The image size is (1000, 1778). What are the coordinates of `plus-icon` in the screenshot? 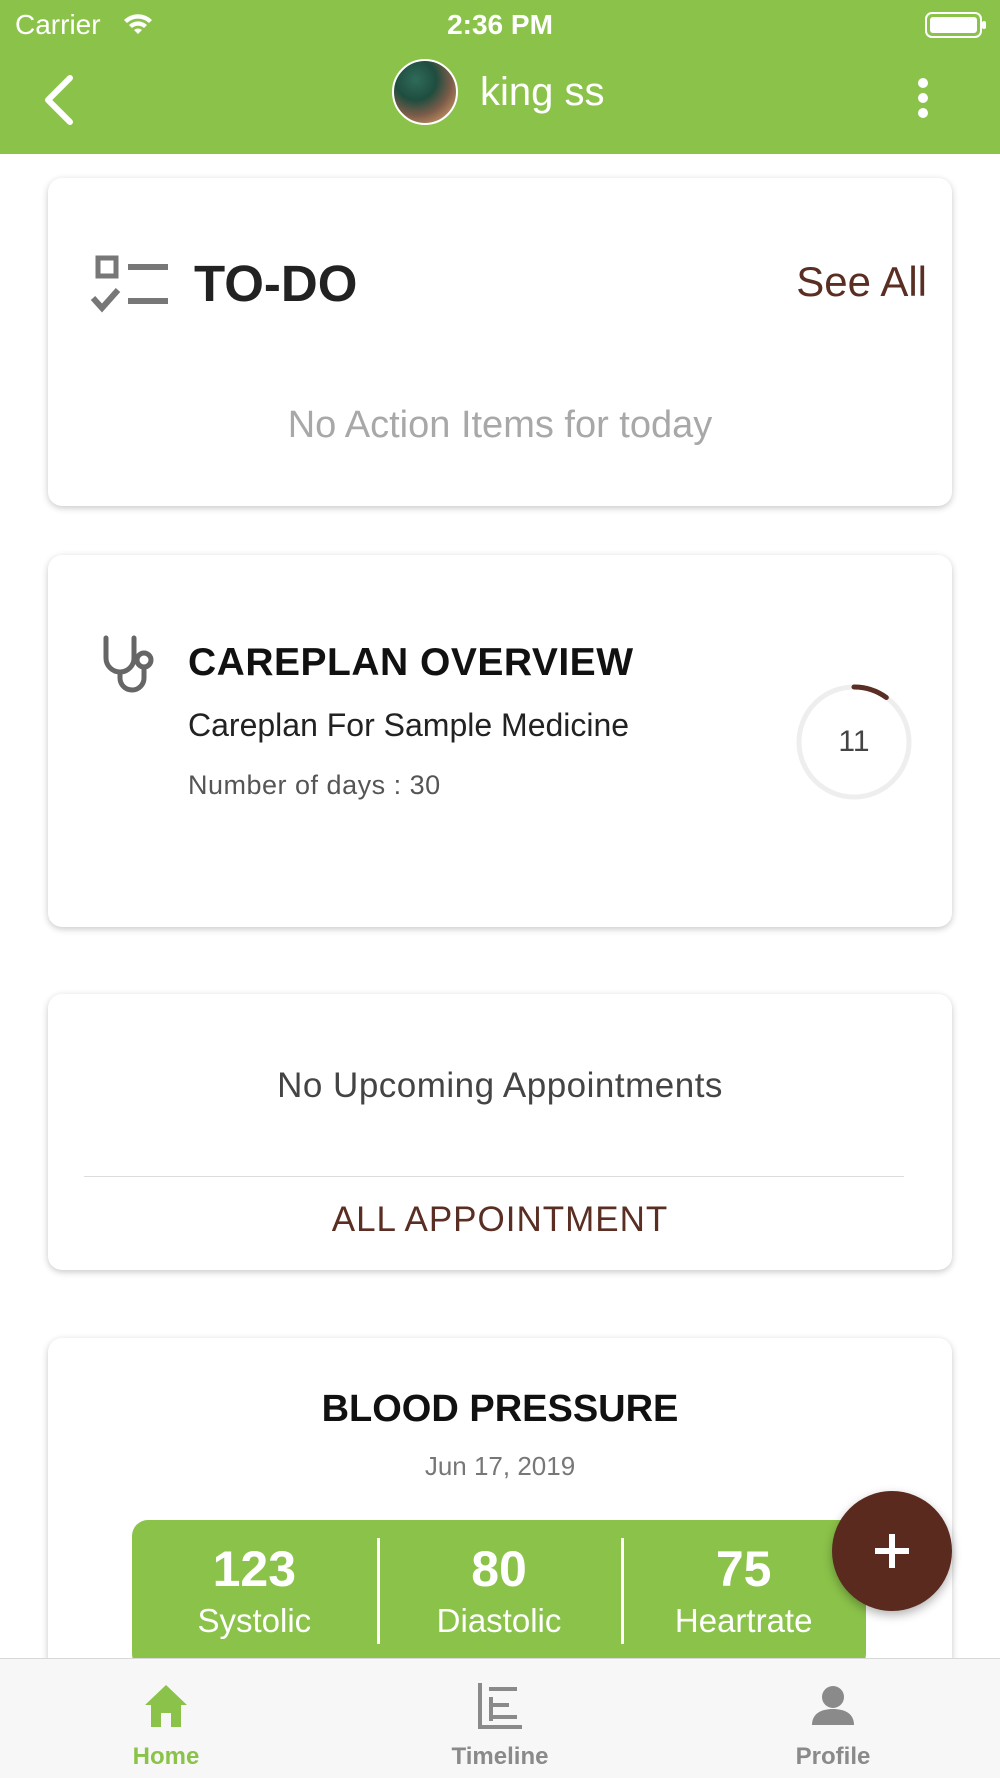 It's located at (892, 1551).